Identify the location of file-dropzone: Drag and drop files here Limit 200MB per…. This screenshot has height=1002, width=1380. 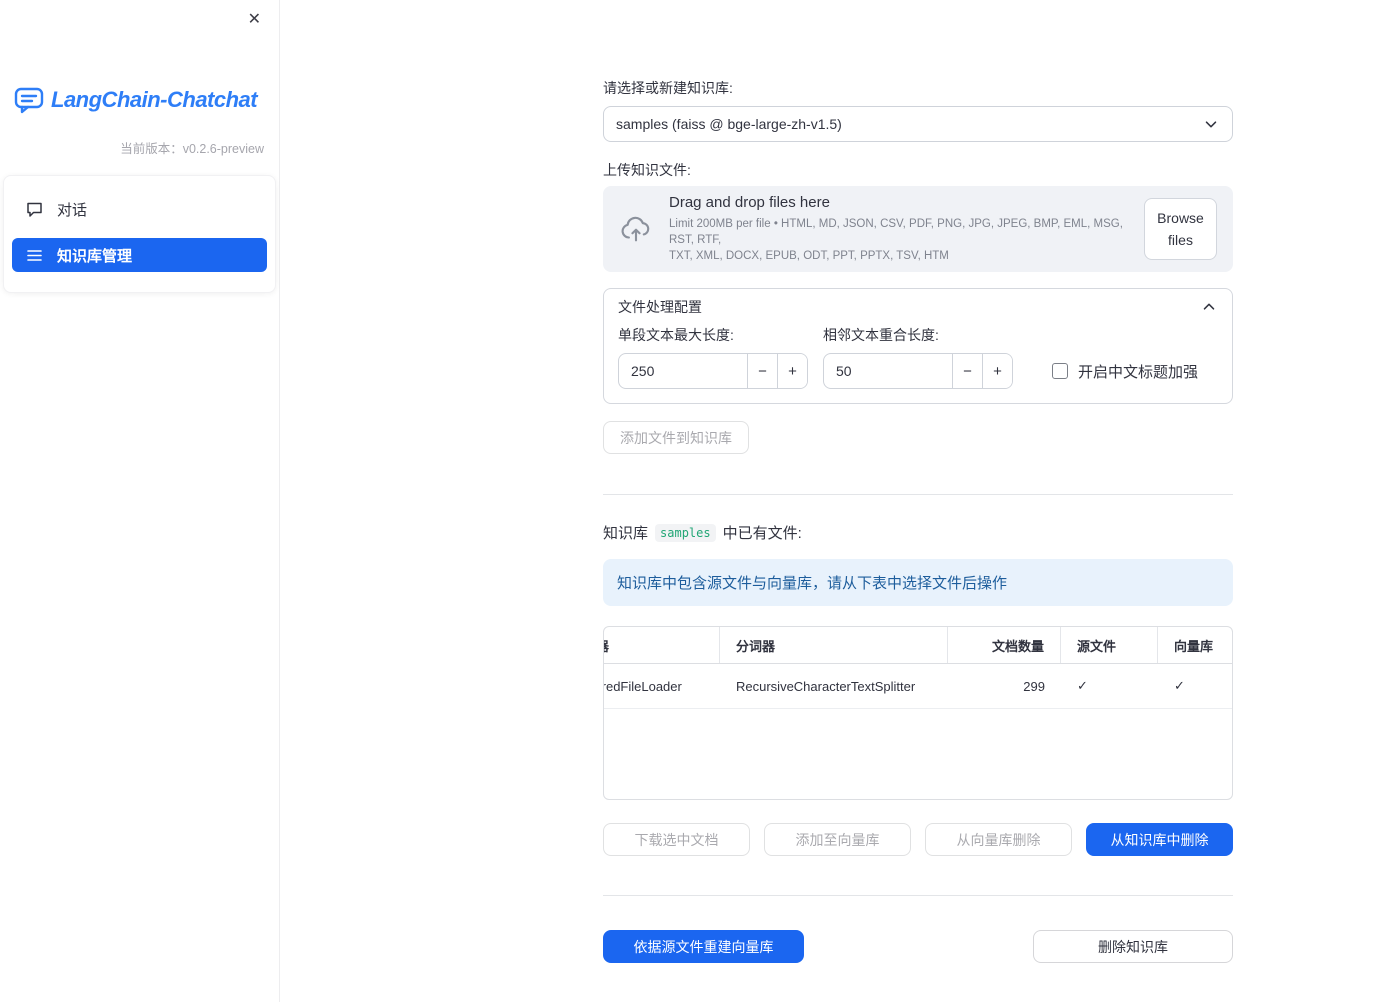
(918, 229).